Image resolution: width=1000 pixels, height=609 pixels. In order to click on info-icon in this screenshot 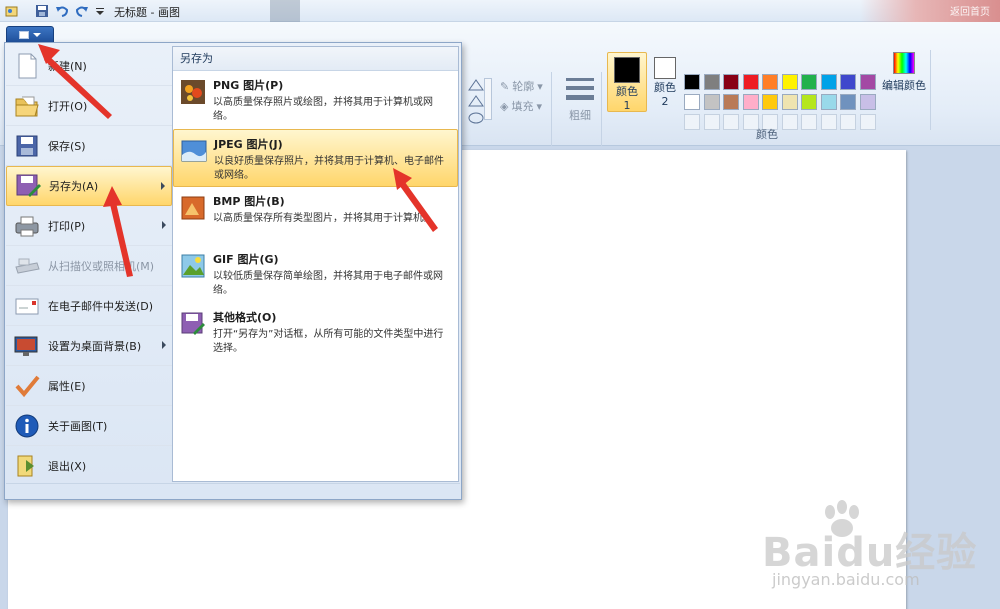, I will do `click(27, 426)`.